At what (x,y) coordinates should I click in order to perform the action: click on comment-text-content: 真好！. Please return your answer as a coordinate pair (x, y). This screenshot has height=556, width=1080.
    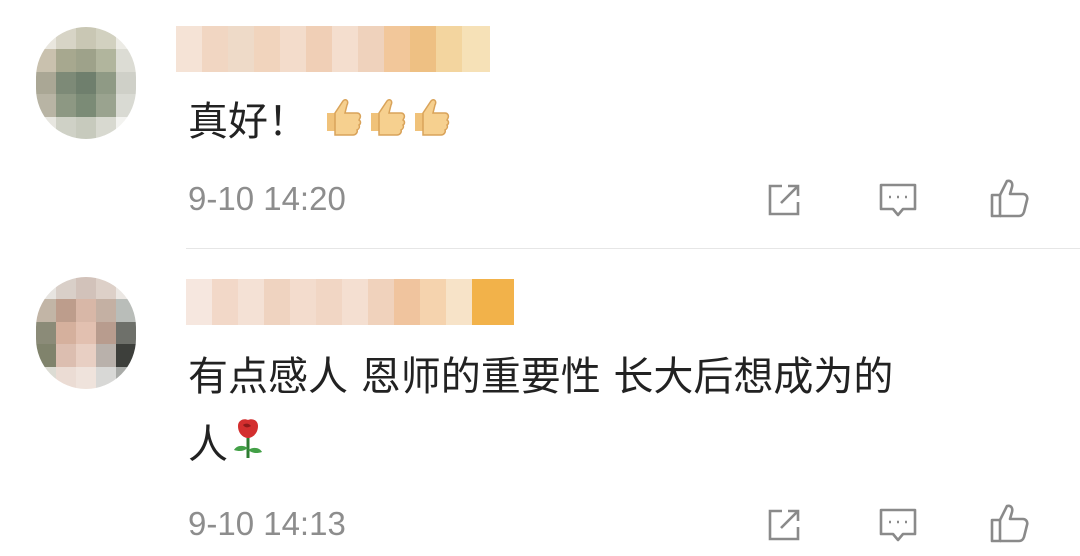
    Looking at the image, I should click on (248, 122).